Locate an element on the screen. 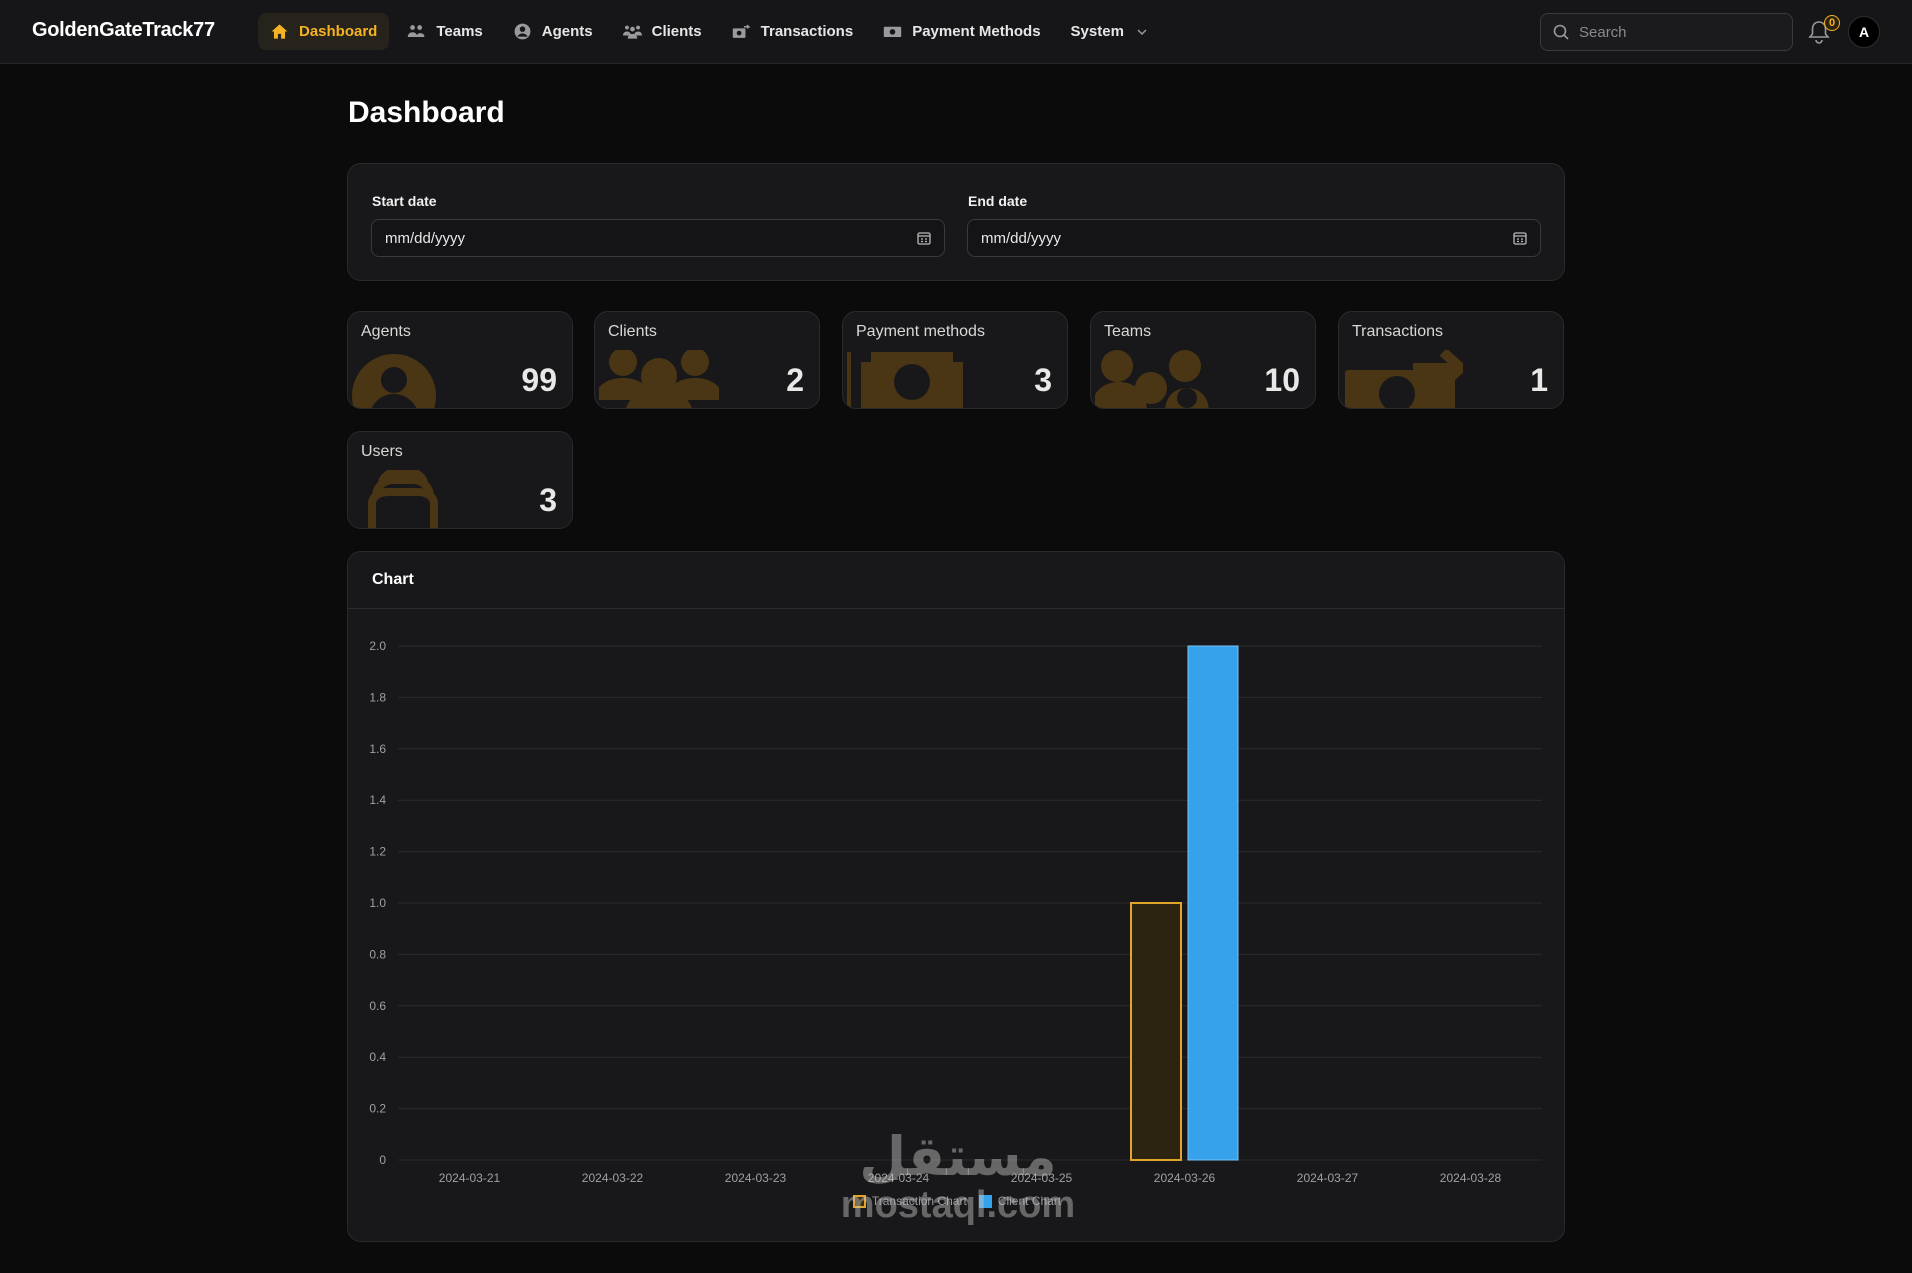 This screenshot has height=1273, width=1912. stat-card-payment-methods: Payment methods 3 is located at coordinates (955, 360).